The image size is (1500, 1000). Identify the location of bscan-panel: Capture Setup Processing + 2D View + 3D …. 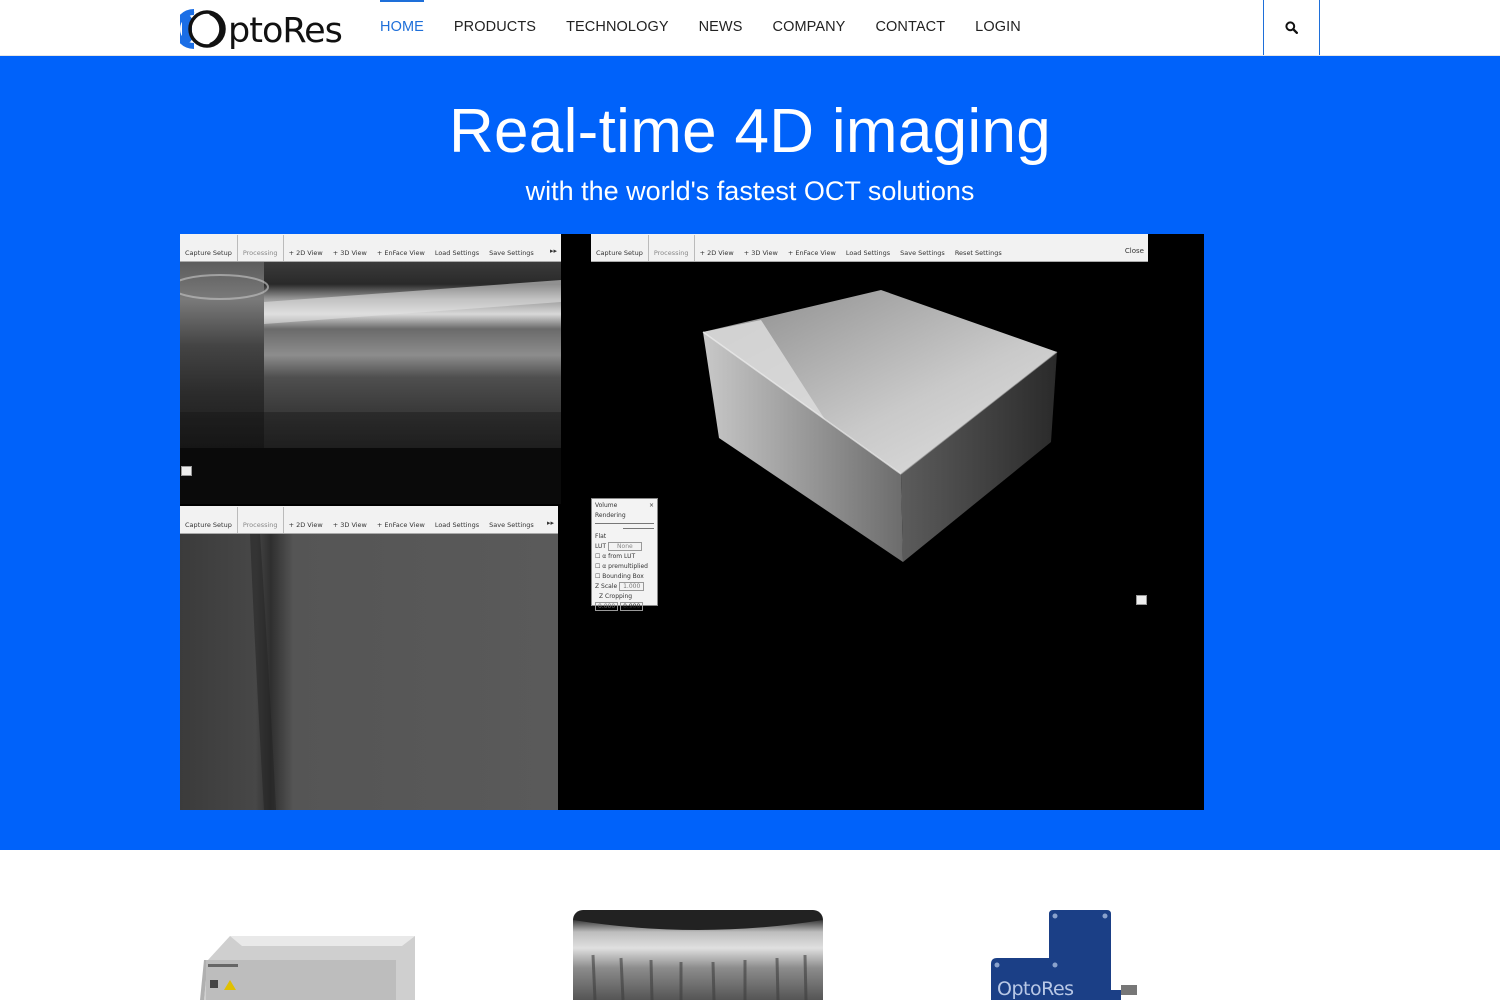
(370, 369).